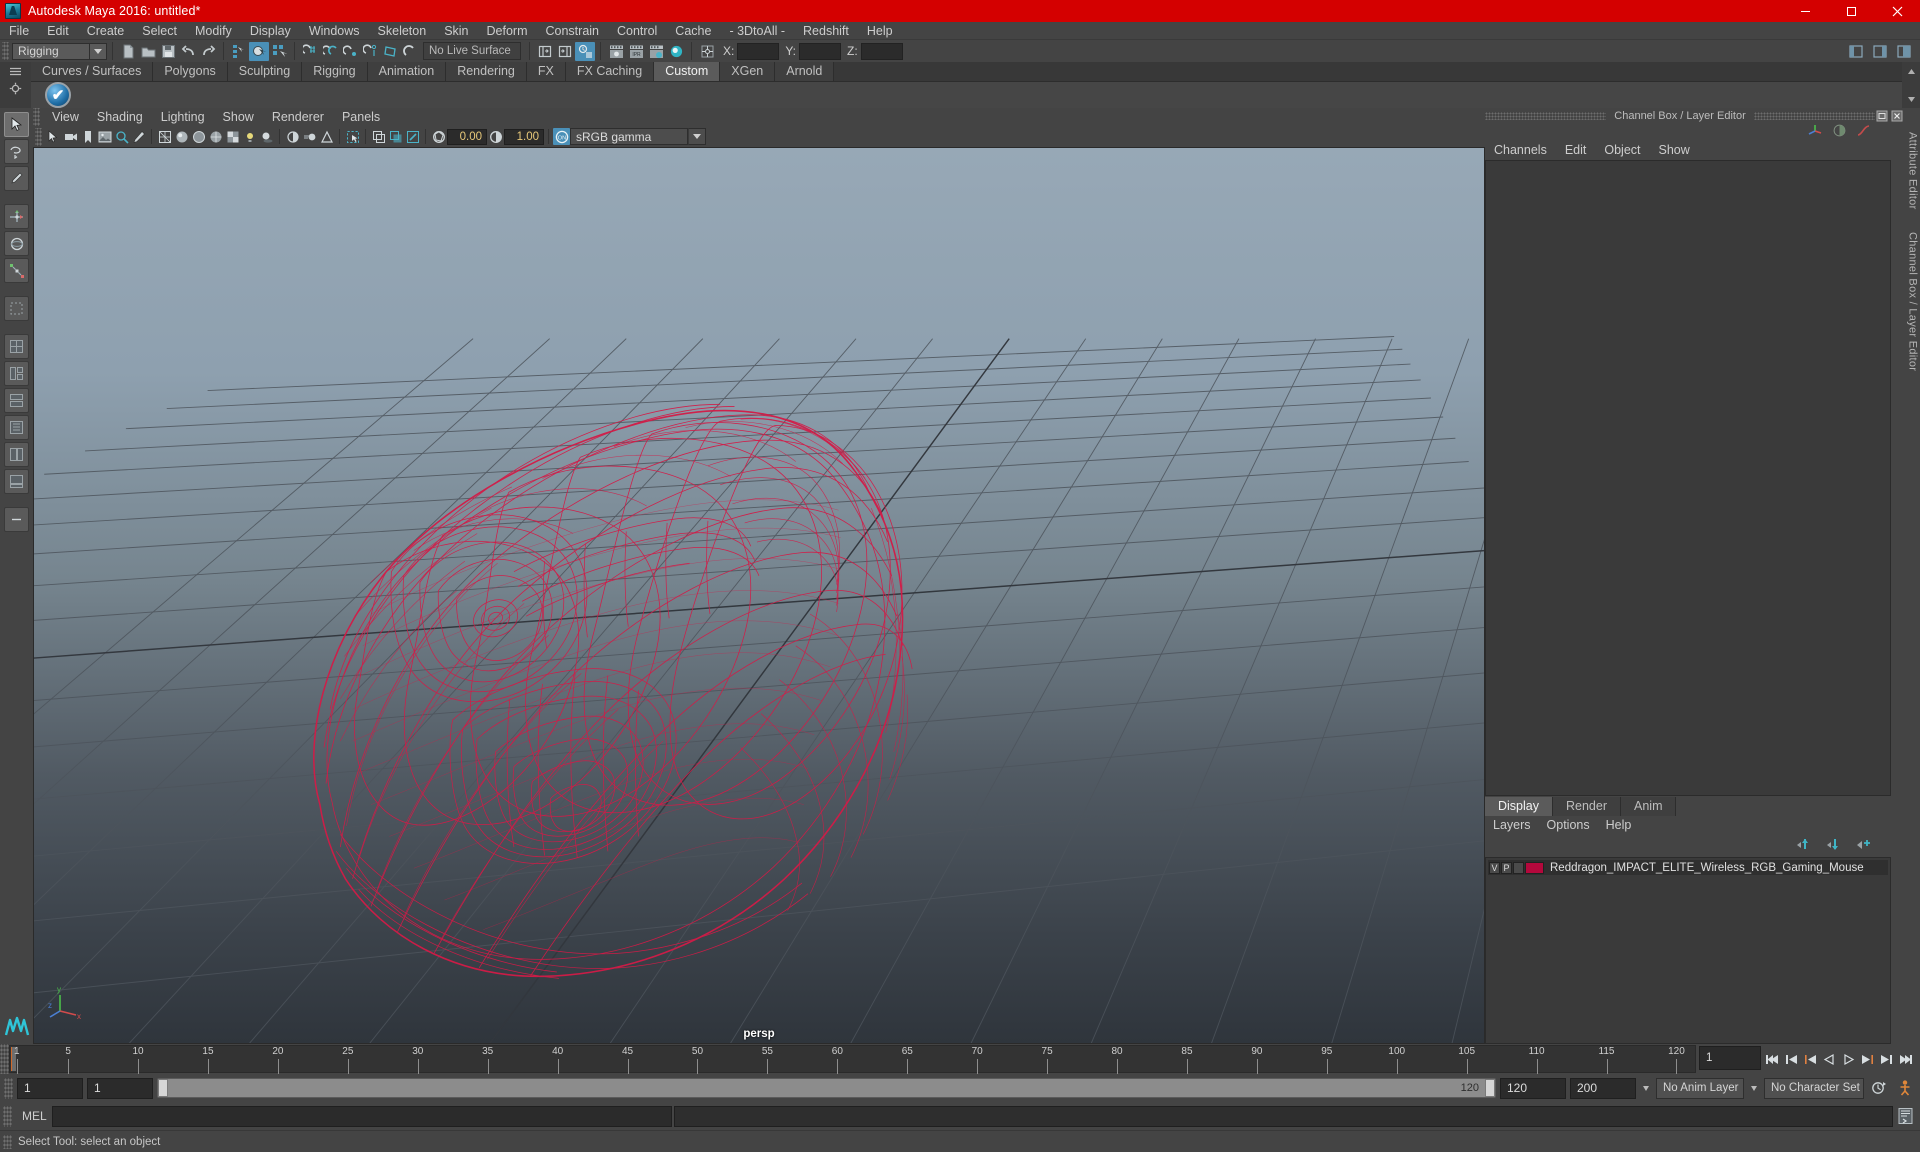  Describe the element at coordinates (545, 51) in the screenshot. I see `show-outliner-button` at that location.